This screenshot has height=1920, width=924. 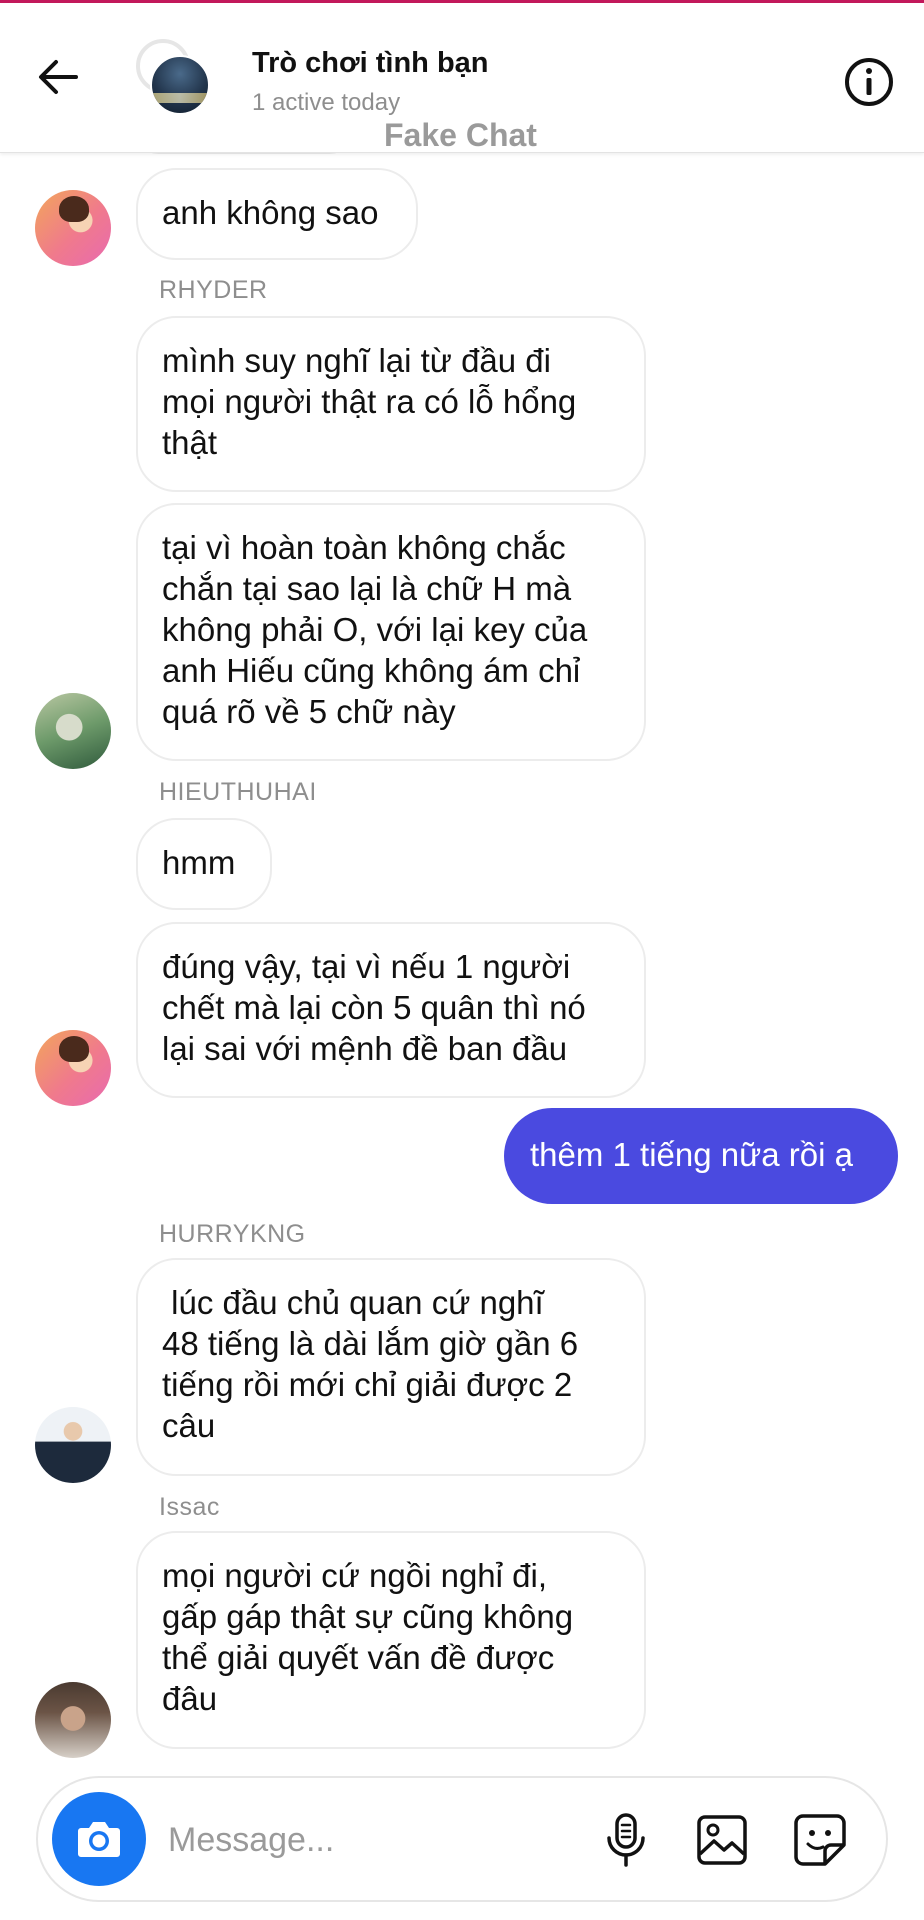 I want to click on message-text-line: lại sai với mệnh đề ban đầu, so click(x=365, y=1048).